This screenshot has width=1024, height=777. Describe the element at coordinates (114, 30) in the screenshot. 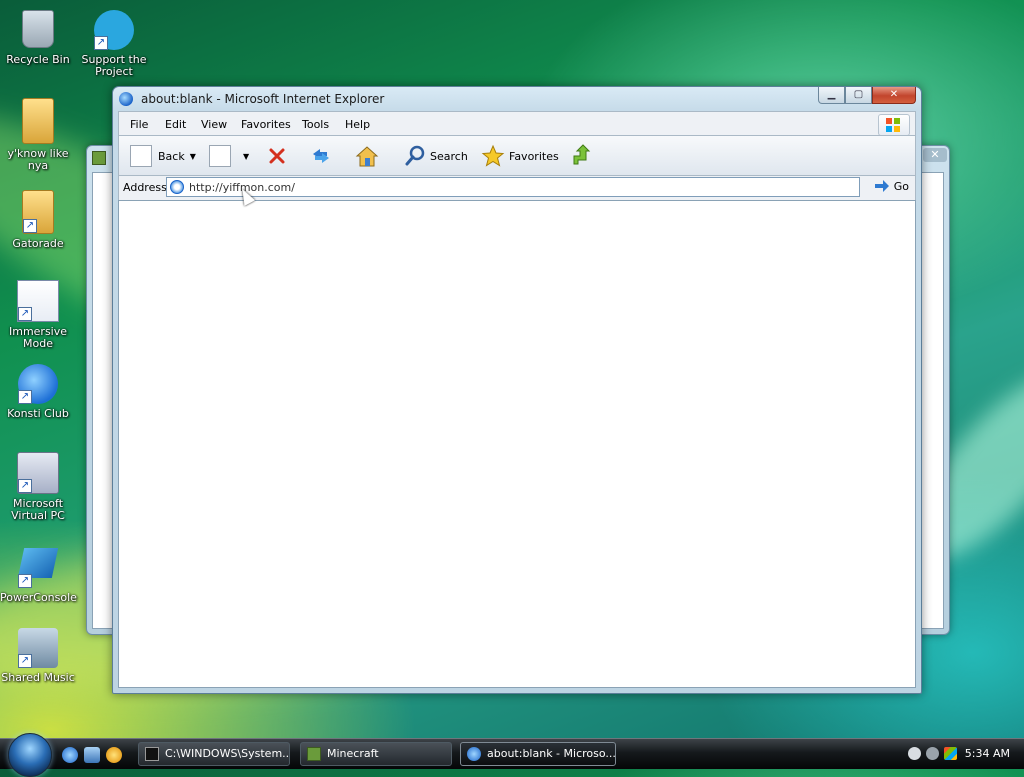

I see `support-heart-icon: ↗` at that location.